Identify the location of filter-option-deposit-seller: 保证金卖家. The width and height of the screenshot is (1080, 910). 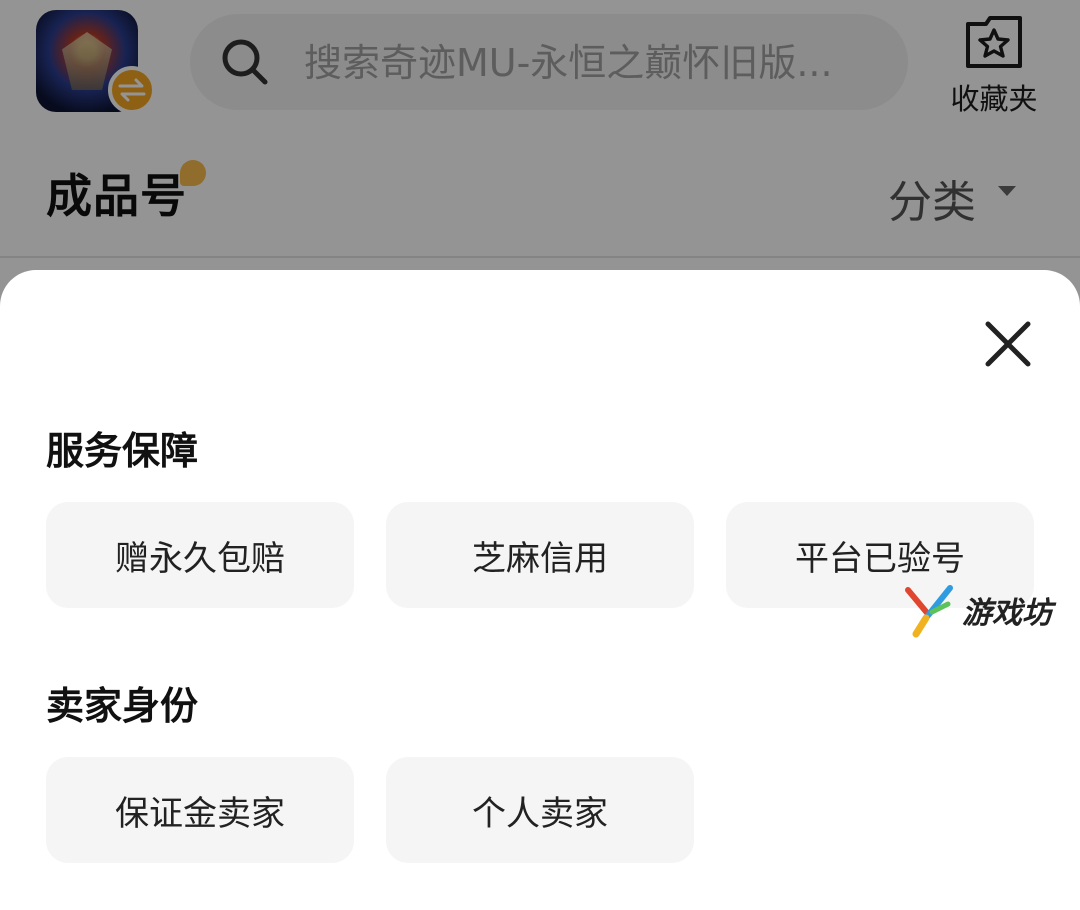
(200, 810).